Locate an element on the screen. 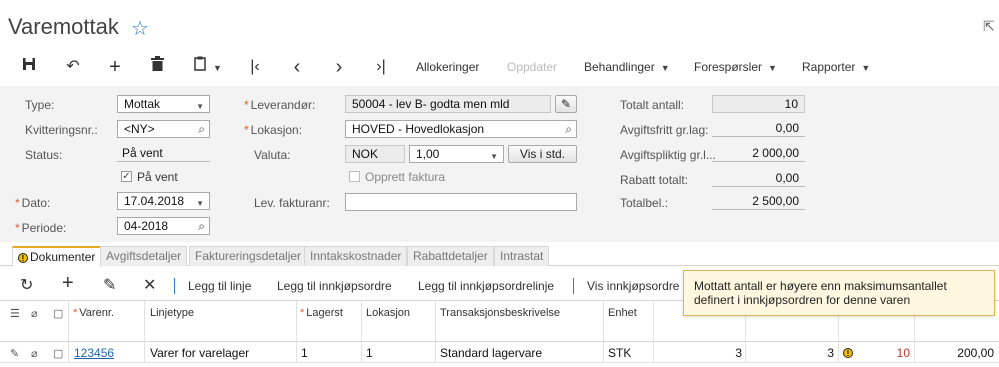 Image resolution: width=999 pixels, height=367 pixels. totalbel-value: 2 500,00 is located at coordinates (758, 201).